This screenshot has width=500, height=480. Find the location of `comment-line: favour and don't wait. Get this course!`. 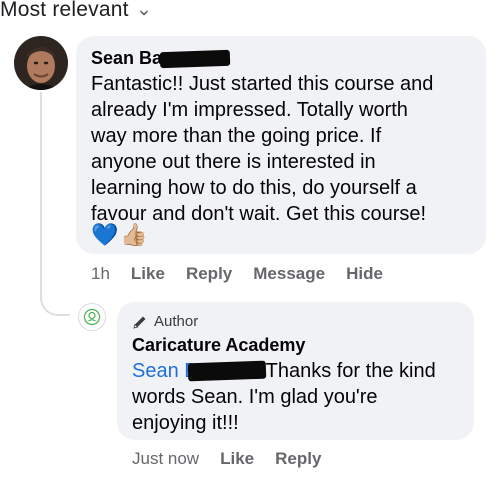

comment-line: favour and don't wait. Get this course! is located at coordinates (259, 214).